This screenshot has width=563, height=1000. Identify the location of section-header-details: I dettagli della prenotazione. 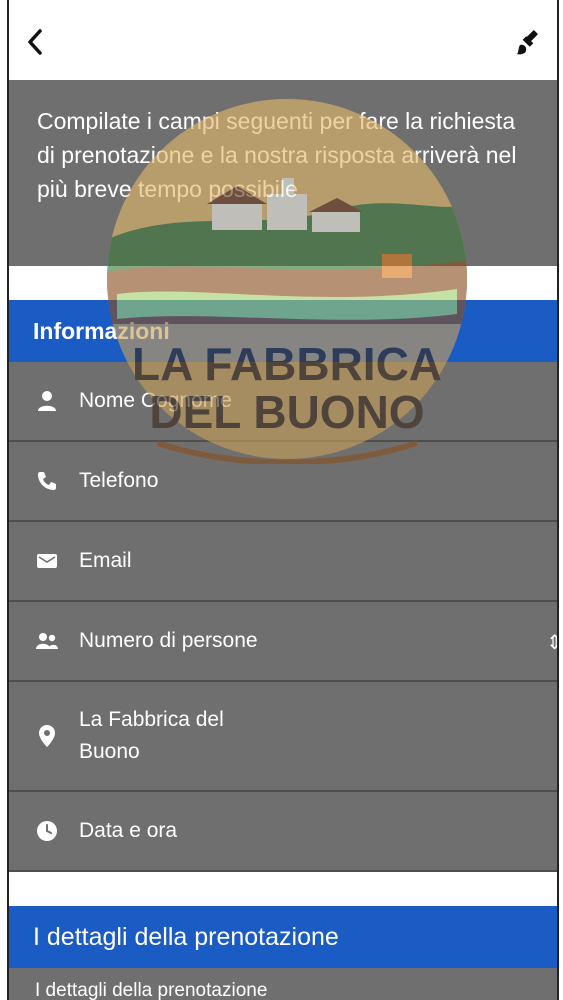
(283, 937).